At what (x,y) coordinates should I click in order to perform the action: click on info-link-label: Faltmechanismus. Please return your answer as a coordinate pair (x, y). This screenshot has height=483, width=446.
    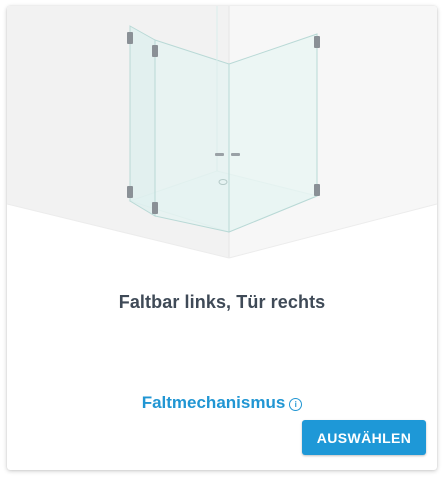
    Looking at the image, I should click on (213, 402).